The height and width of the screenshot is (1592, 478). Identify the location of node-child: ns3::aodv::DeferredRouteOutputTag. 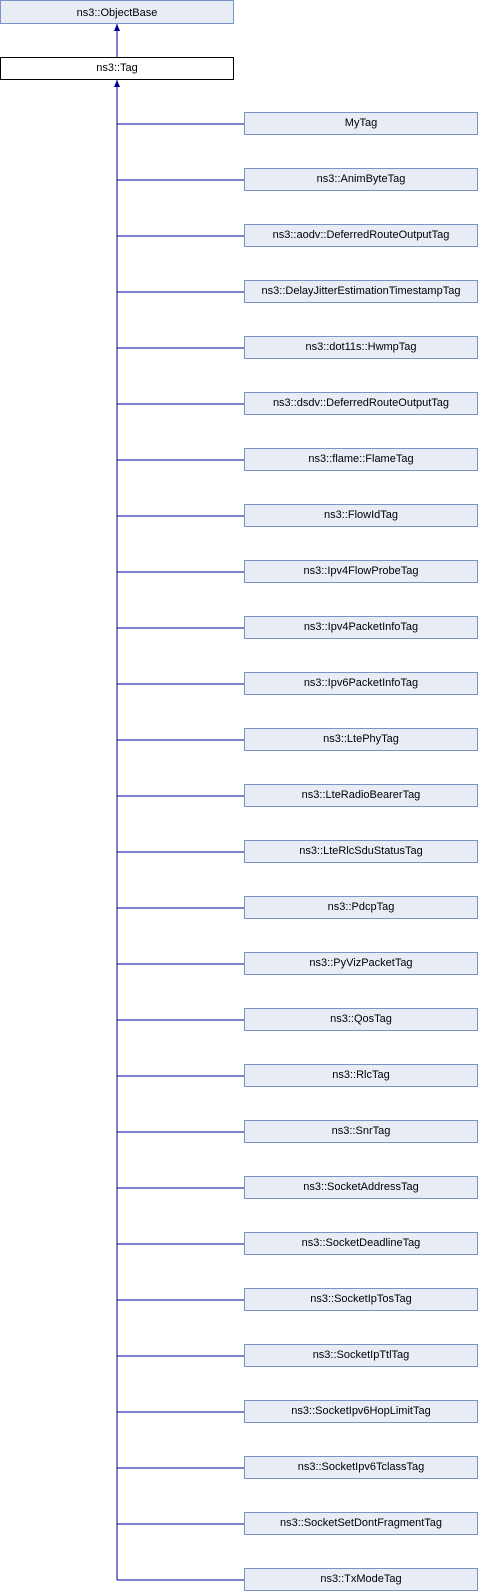
(361, 235).